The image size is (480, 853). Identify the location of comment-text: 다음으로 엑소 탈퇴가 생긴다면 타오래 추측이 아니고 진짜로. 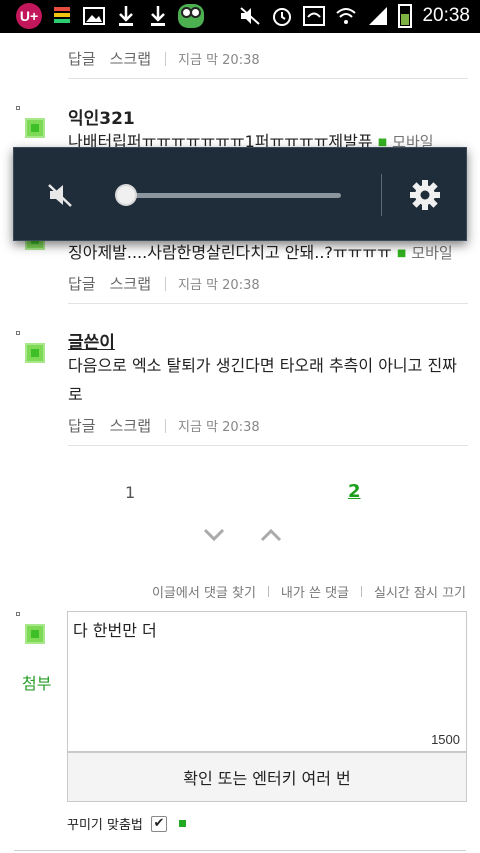
(262, 380).